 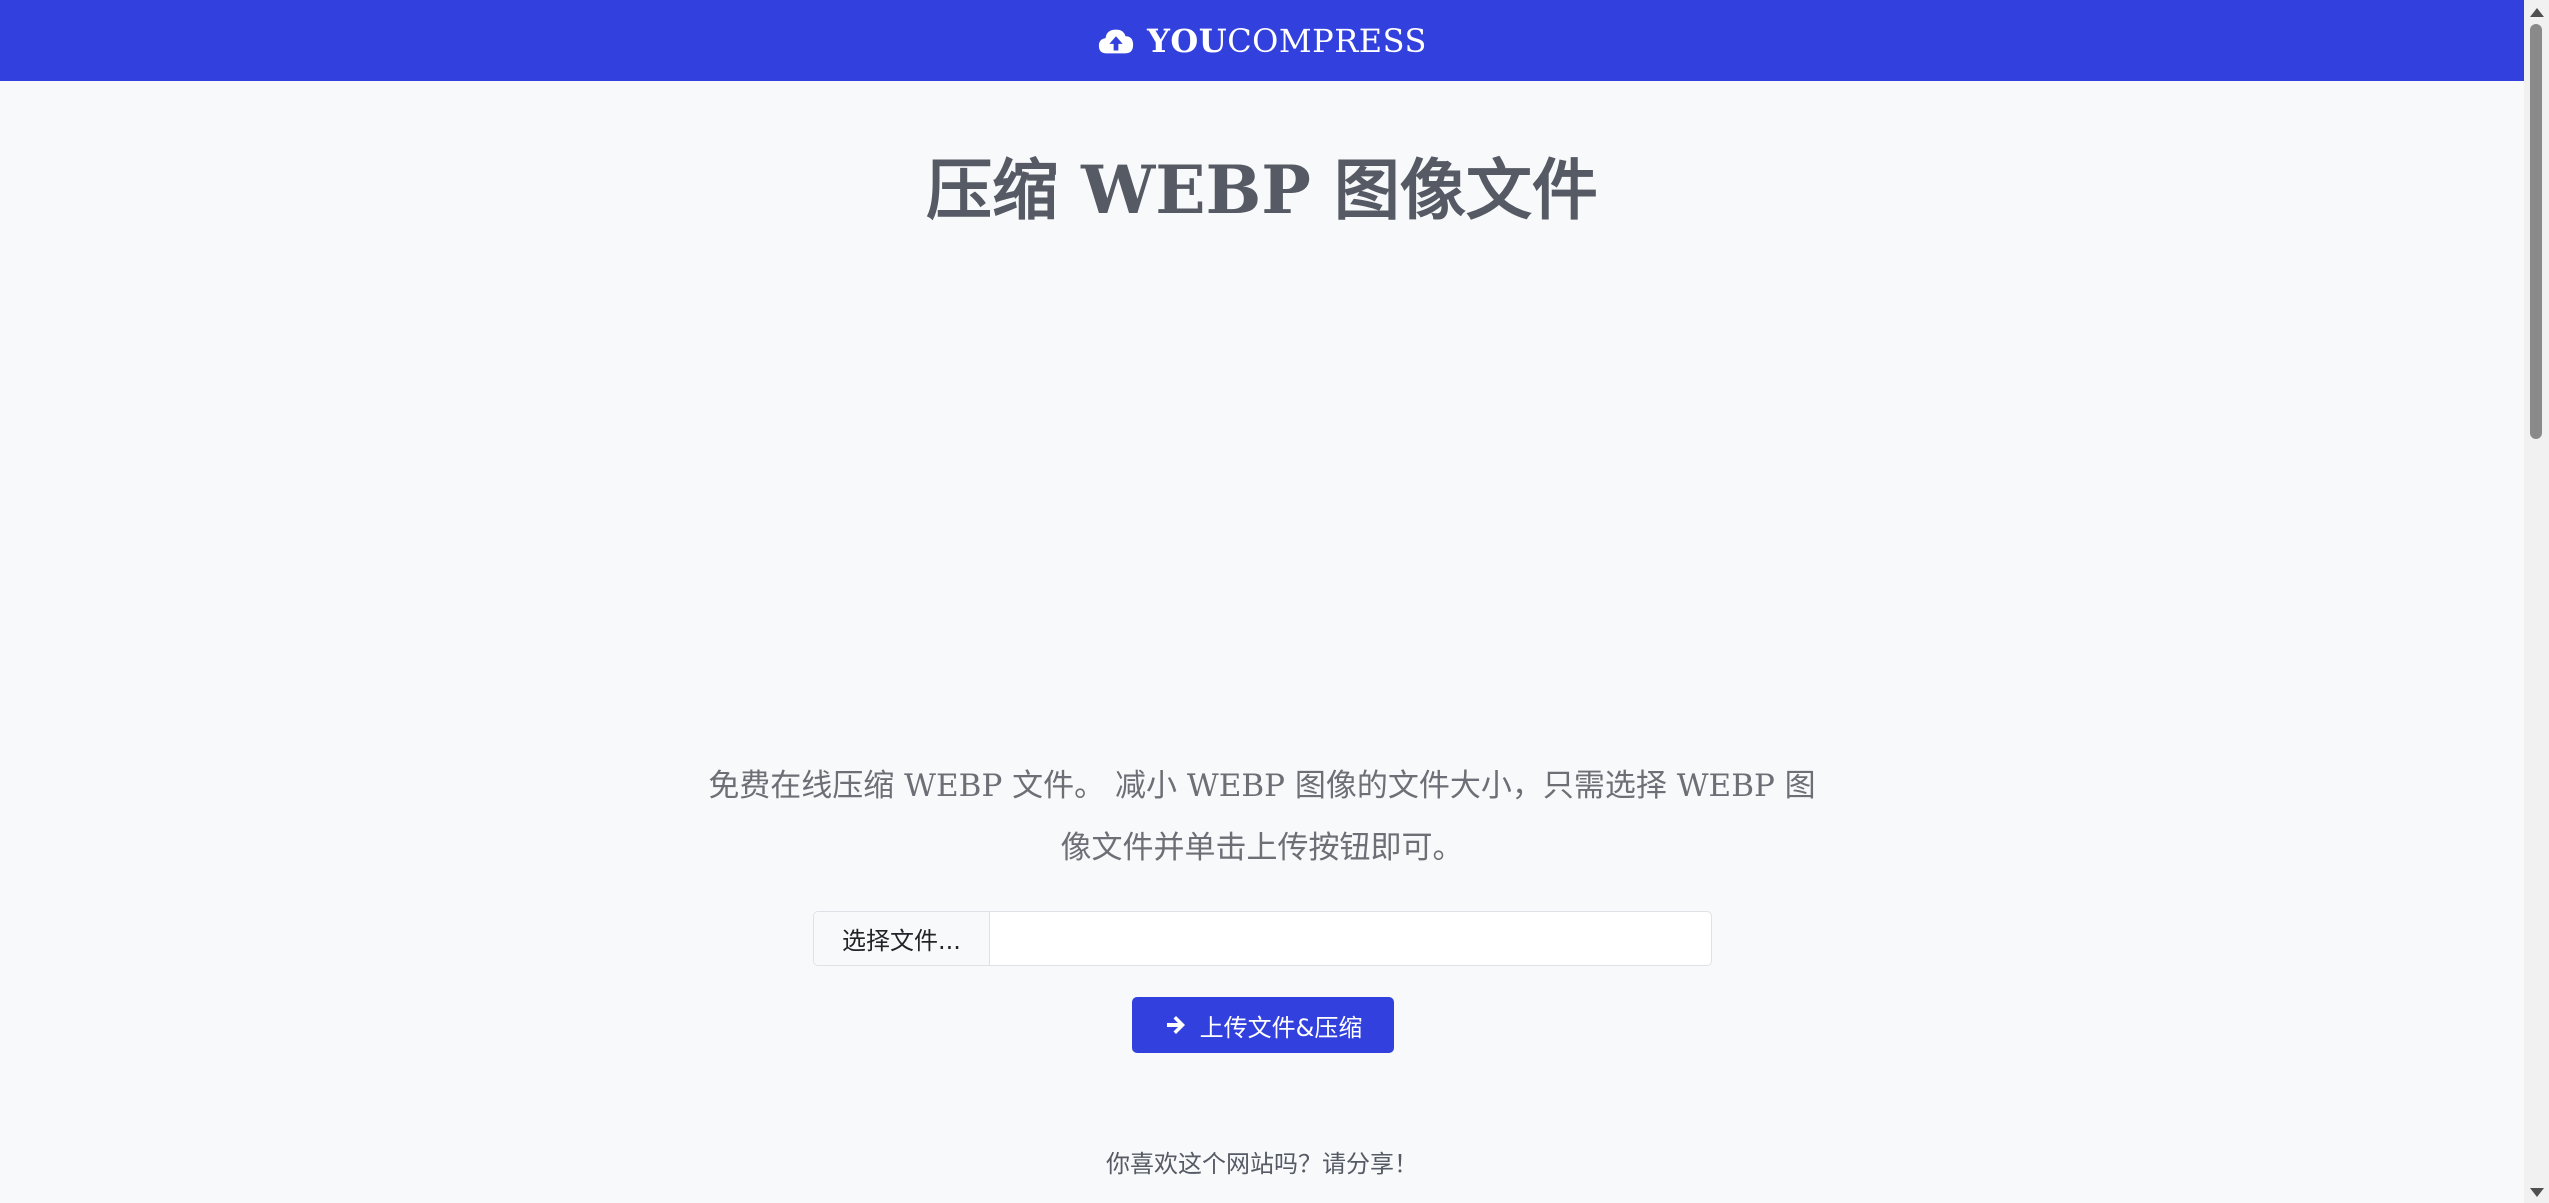 I want to click on brand-logo-link: YOUCOMPRESS, so click(x=1262, y=41).